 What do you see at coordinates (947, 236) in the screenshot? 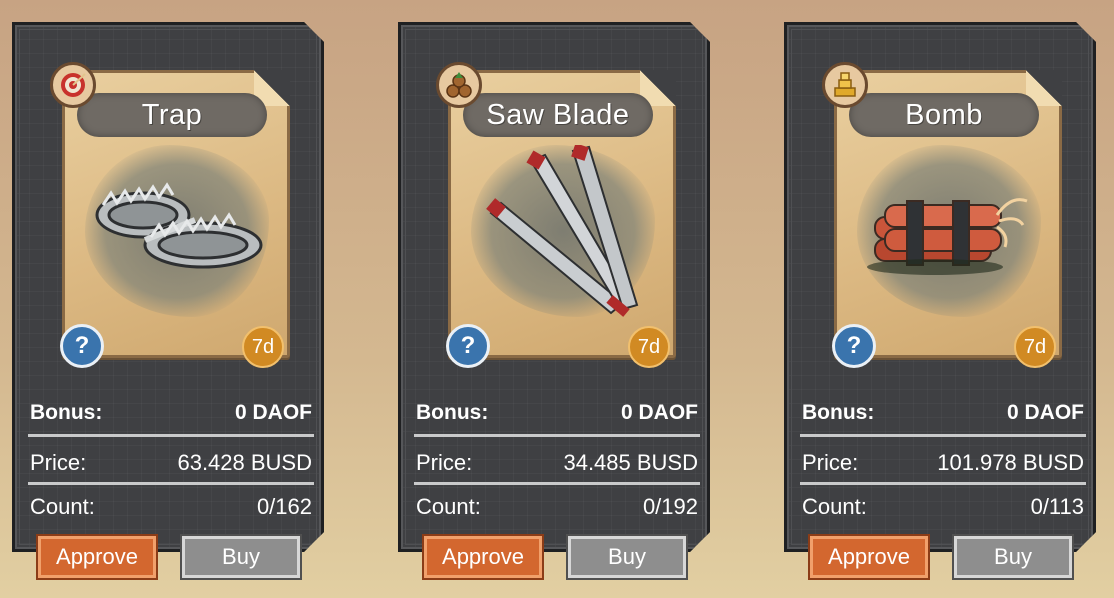
I see `dynamite-icon` at bounding box center [947, 236].